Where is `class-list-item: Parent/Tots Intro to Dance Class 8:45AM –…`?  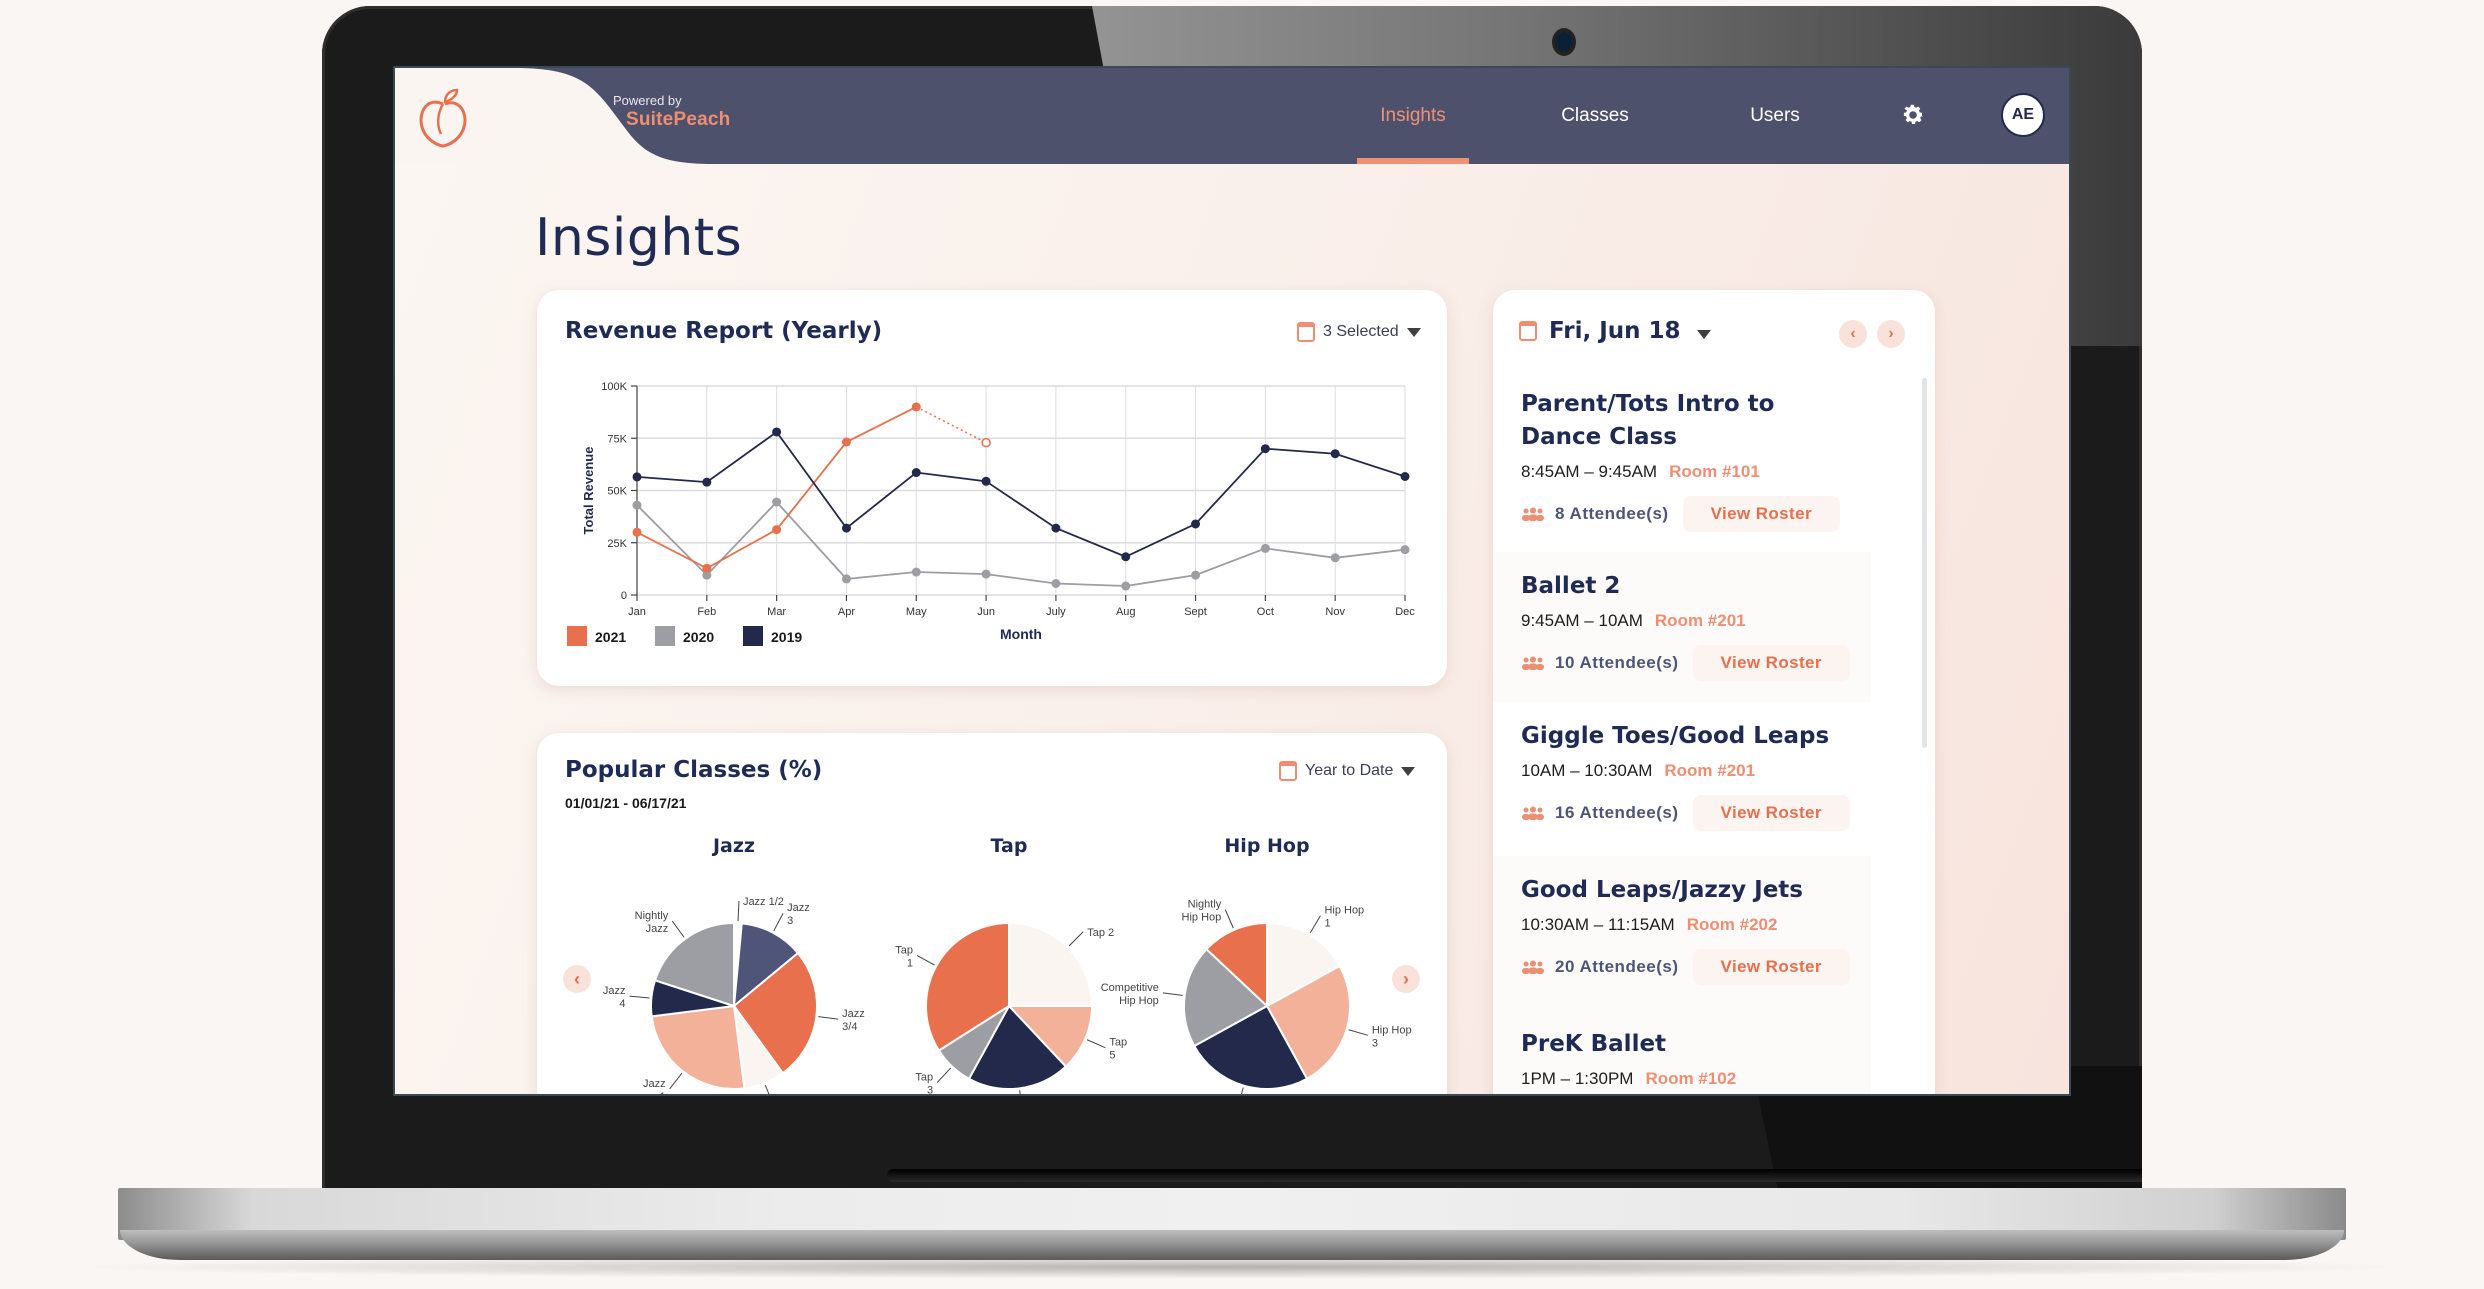 class-list-item: Parent/Tots Intro to Dance Class 8:45AM –… is located at coordinates (1682, 467).